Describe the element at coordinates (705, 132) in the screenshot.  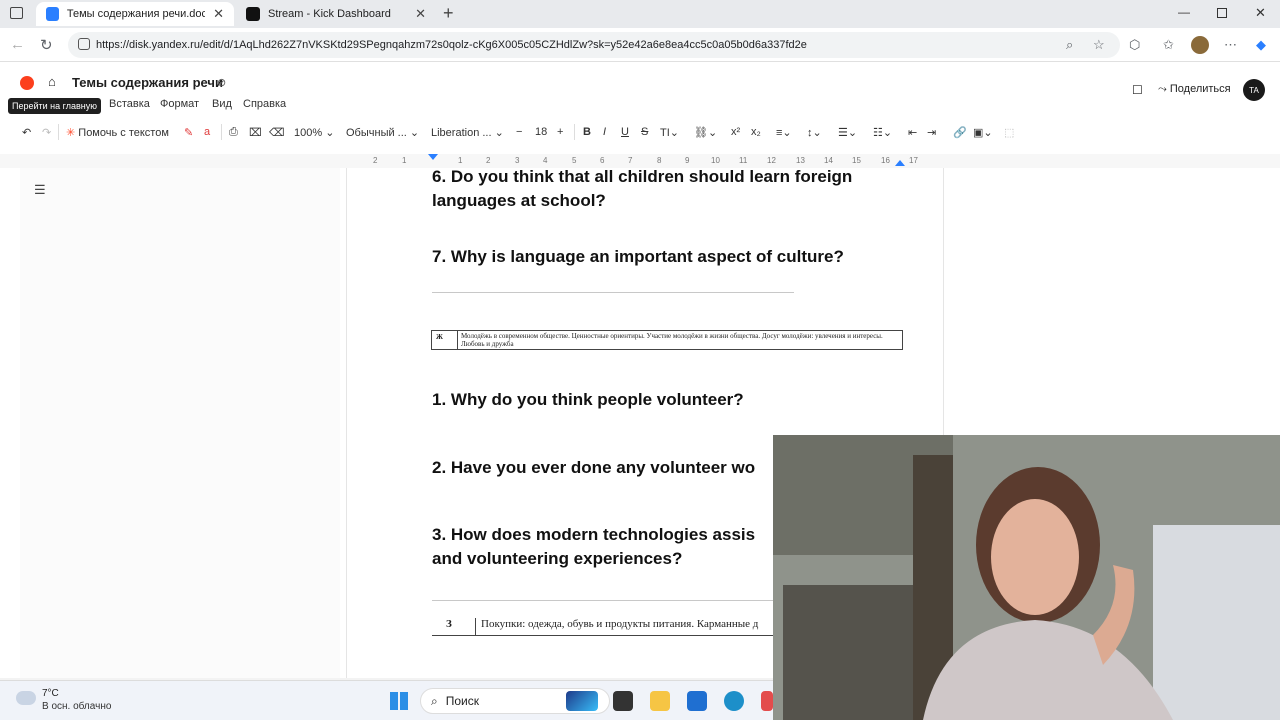
I see `link-icon: ⛓⌄` at that location.